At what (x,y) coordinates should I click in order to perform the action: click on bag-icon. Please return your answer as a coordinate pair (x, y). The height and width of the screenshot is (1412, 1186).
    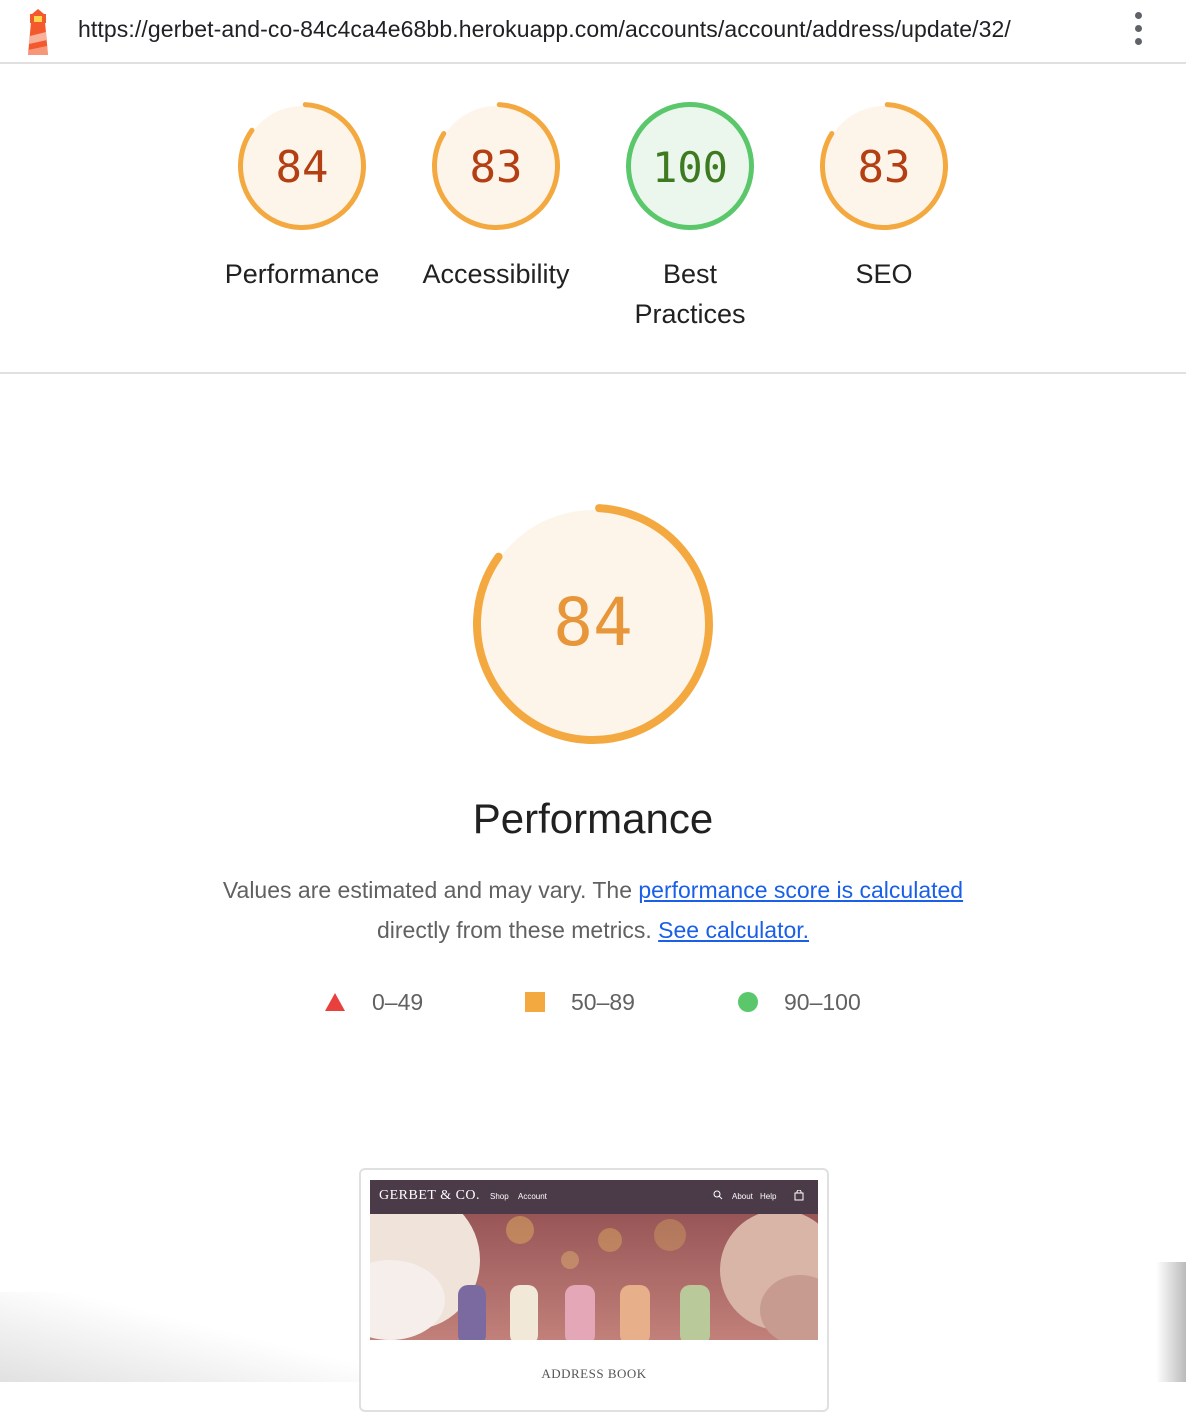
    Looking at the image, I should click on (799, 1195).